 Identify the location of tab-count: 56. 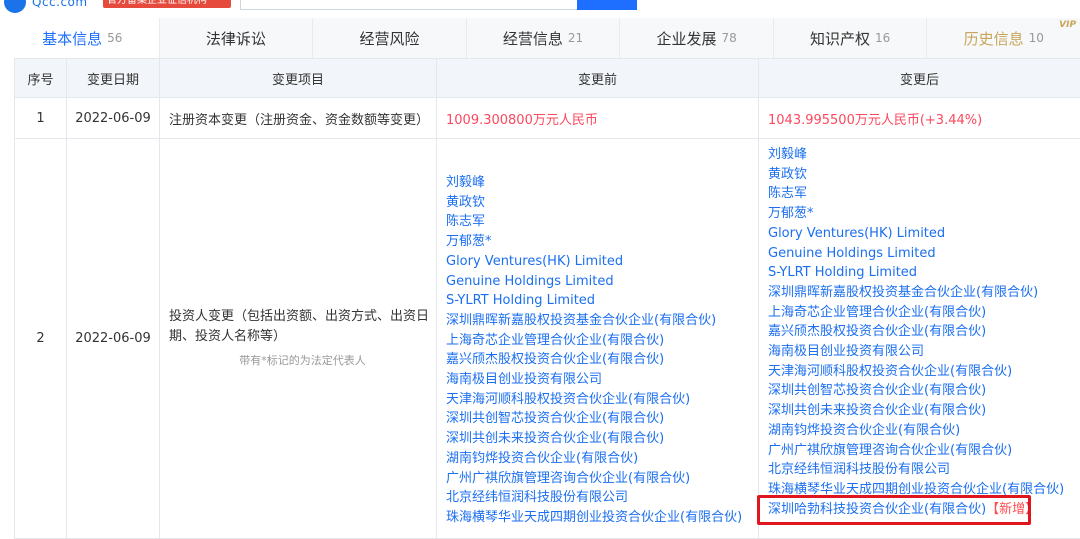
(114, 38).